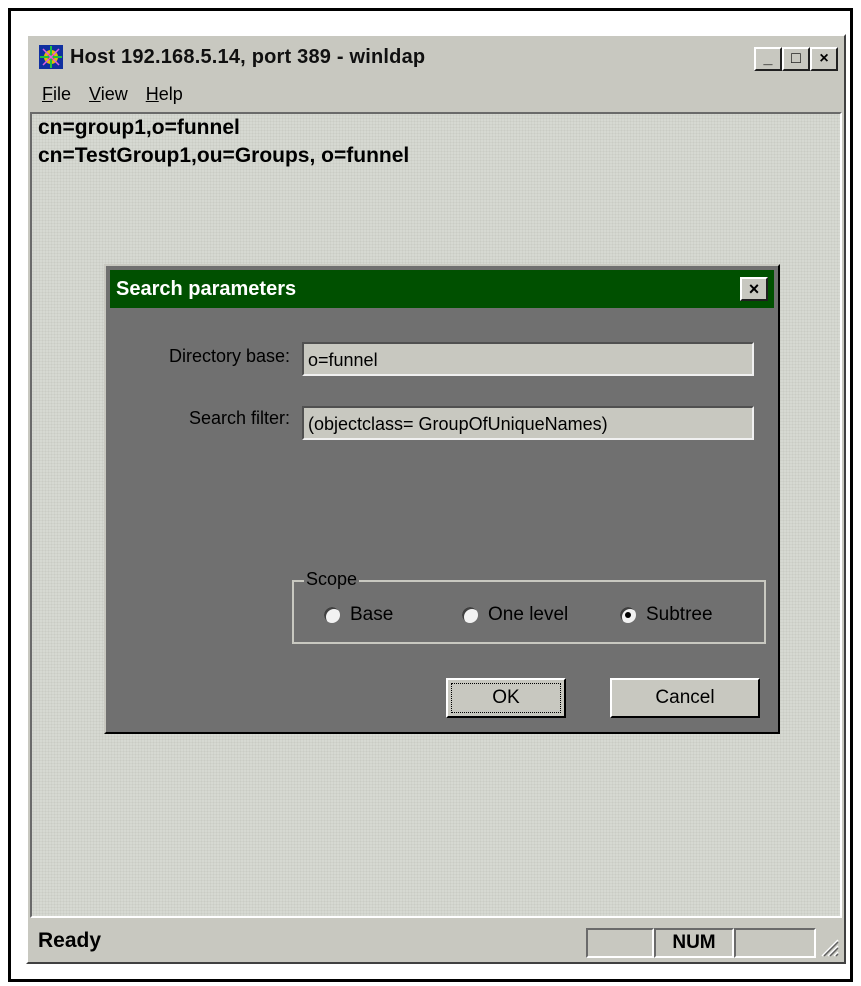 The image size is (861, 986). I want to click on scope-legend: Scope, so click(332, 579).